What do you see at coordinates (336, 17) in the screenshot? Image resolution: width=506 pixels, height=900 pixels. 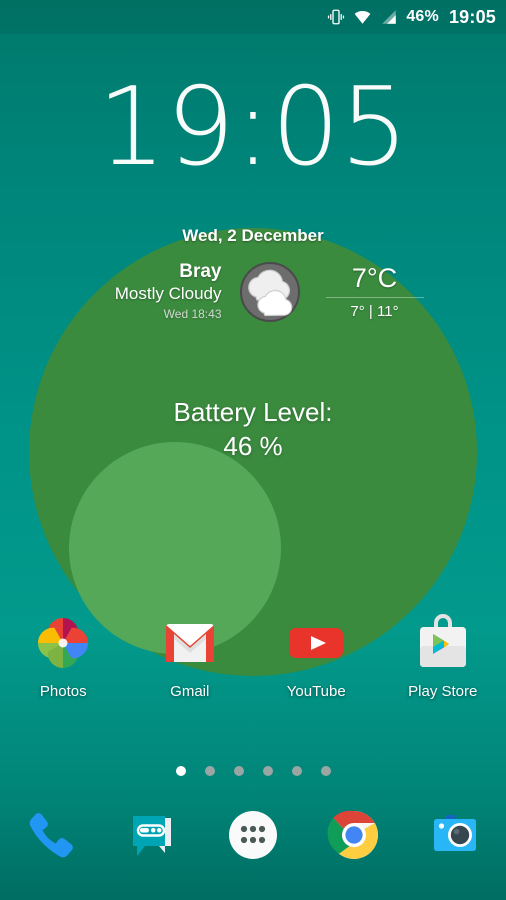 I see `vibrate-icon` at bounding box center [336, 17].